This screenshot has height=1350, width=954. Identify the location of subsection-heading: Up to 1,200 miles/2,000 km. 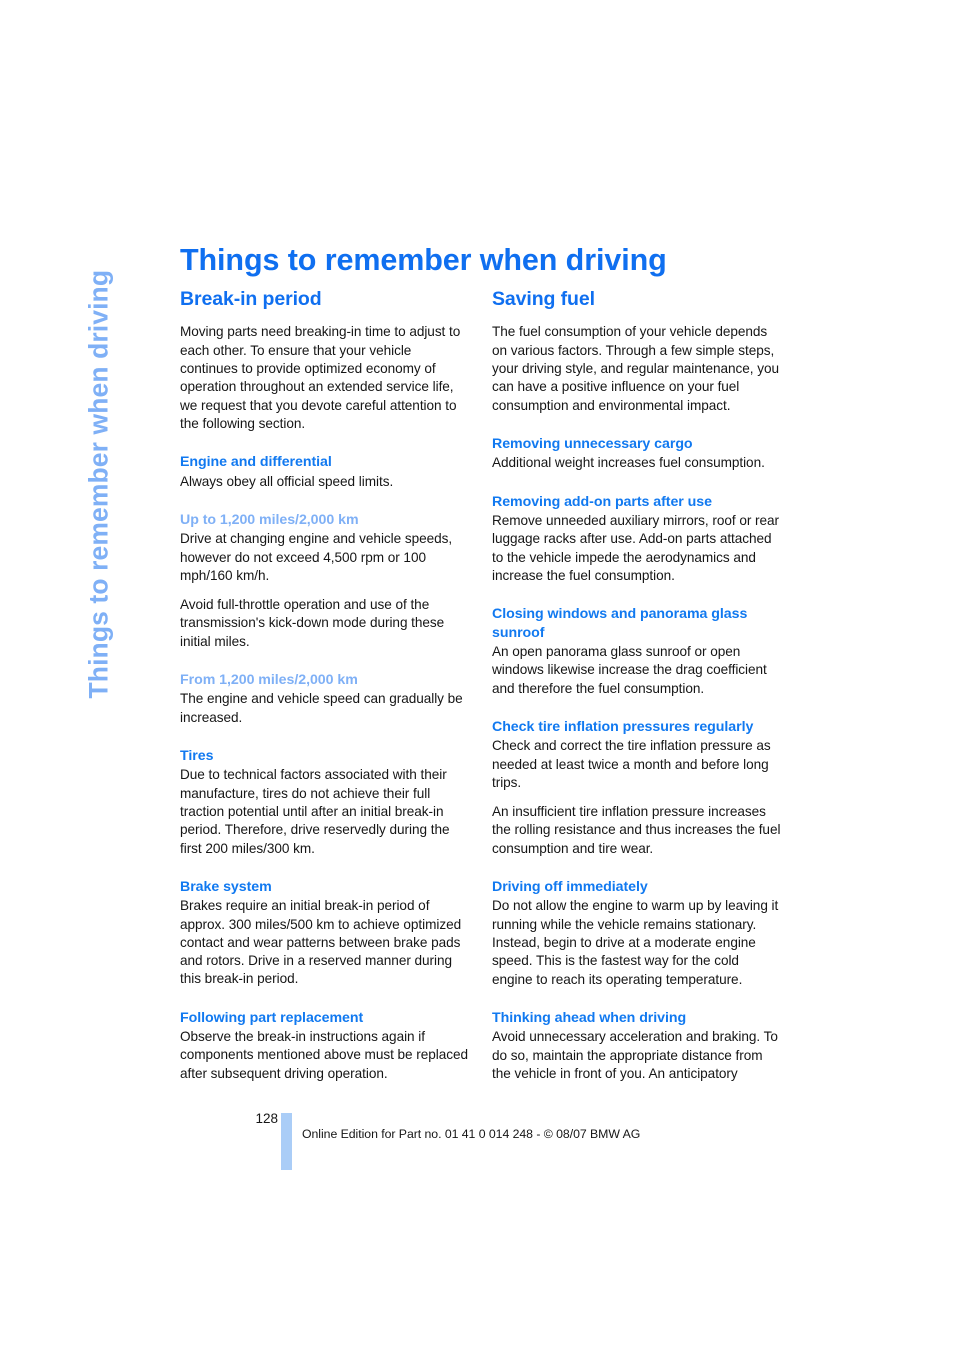
(269, 519).